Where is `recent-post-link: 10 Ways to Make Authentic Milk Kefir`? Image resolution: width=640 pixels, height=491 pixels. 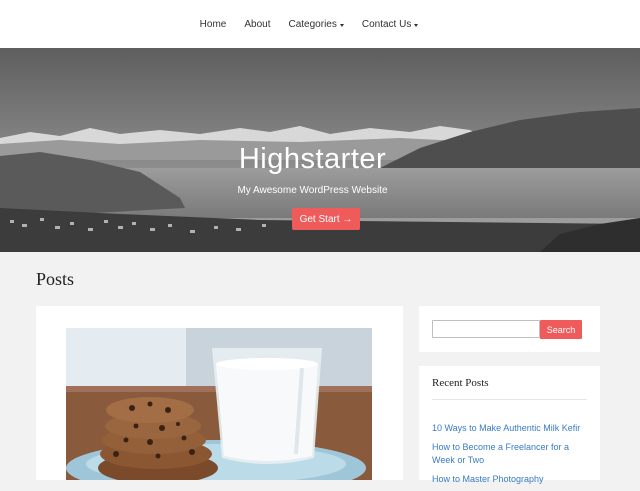
recent-post-link: 10 Ways to Make Authentic Milk Kefir is located at coordinates (506, 428).